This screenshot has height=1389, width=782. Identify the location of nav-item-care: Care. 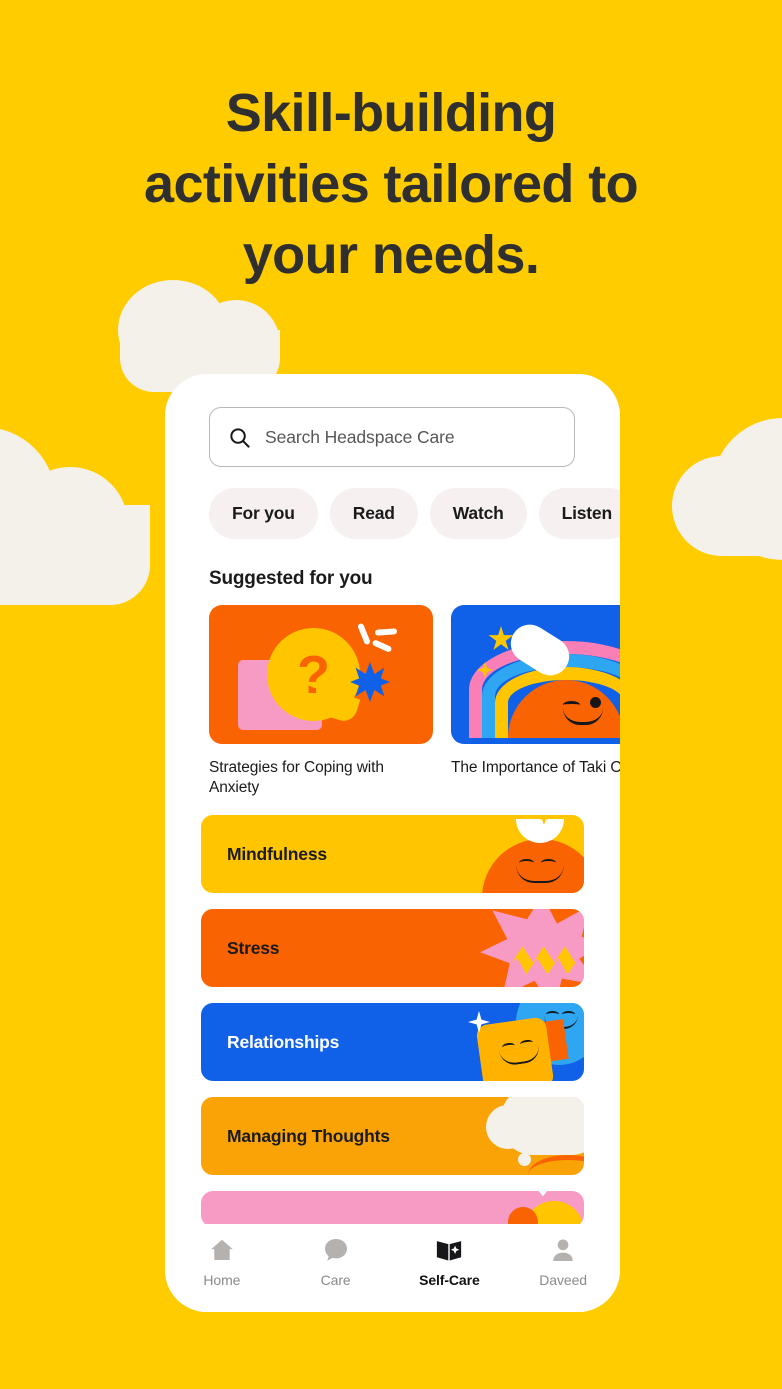
(336, 1262).